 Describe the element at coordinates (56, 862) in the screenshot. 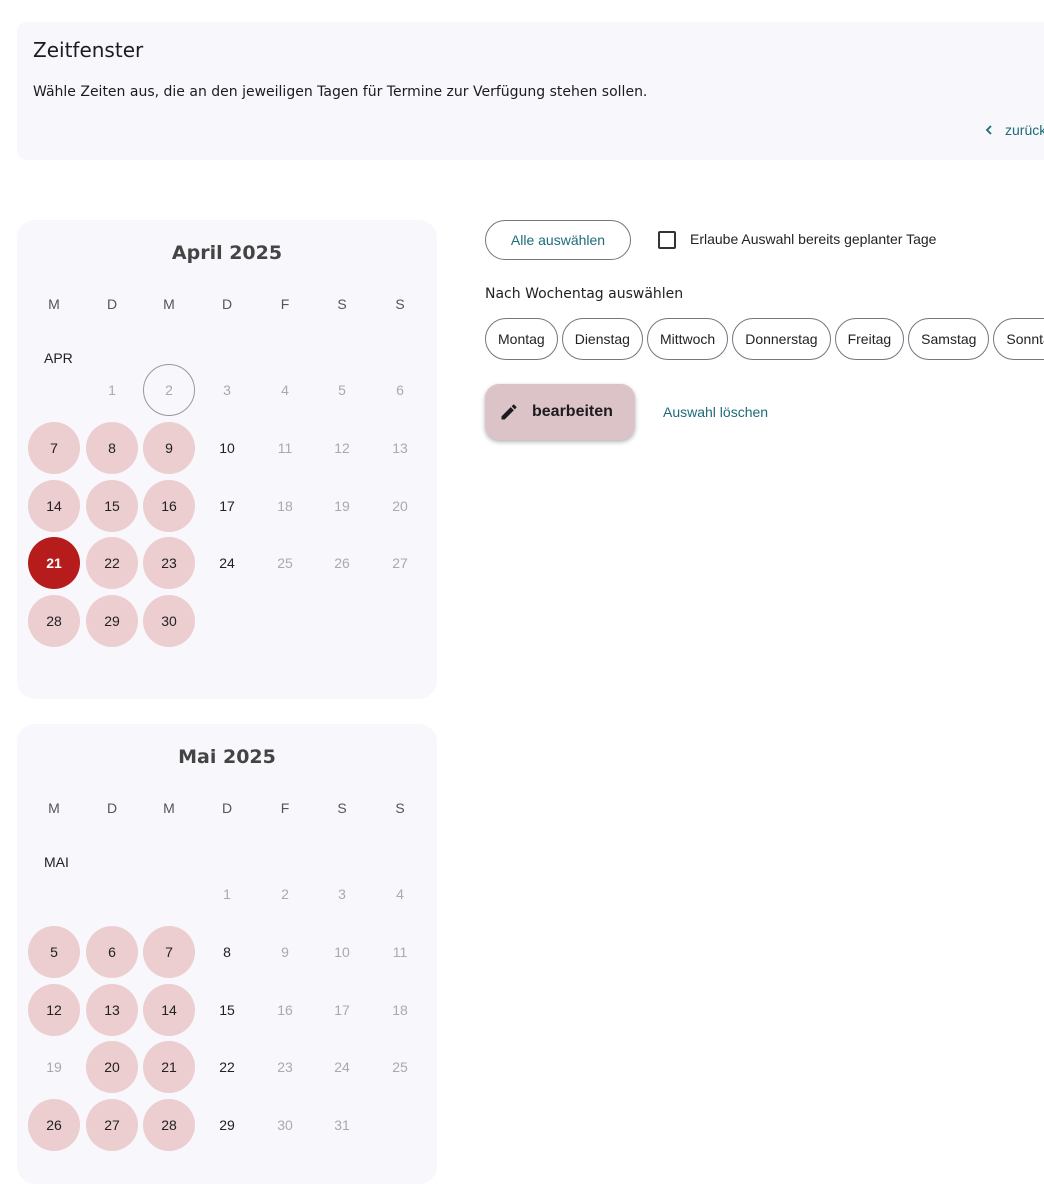

I see `calendar-month-label: MAI` at that location.